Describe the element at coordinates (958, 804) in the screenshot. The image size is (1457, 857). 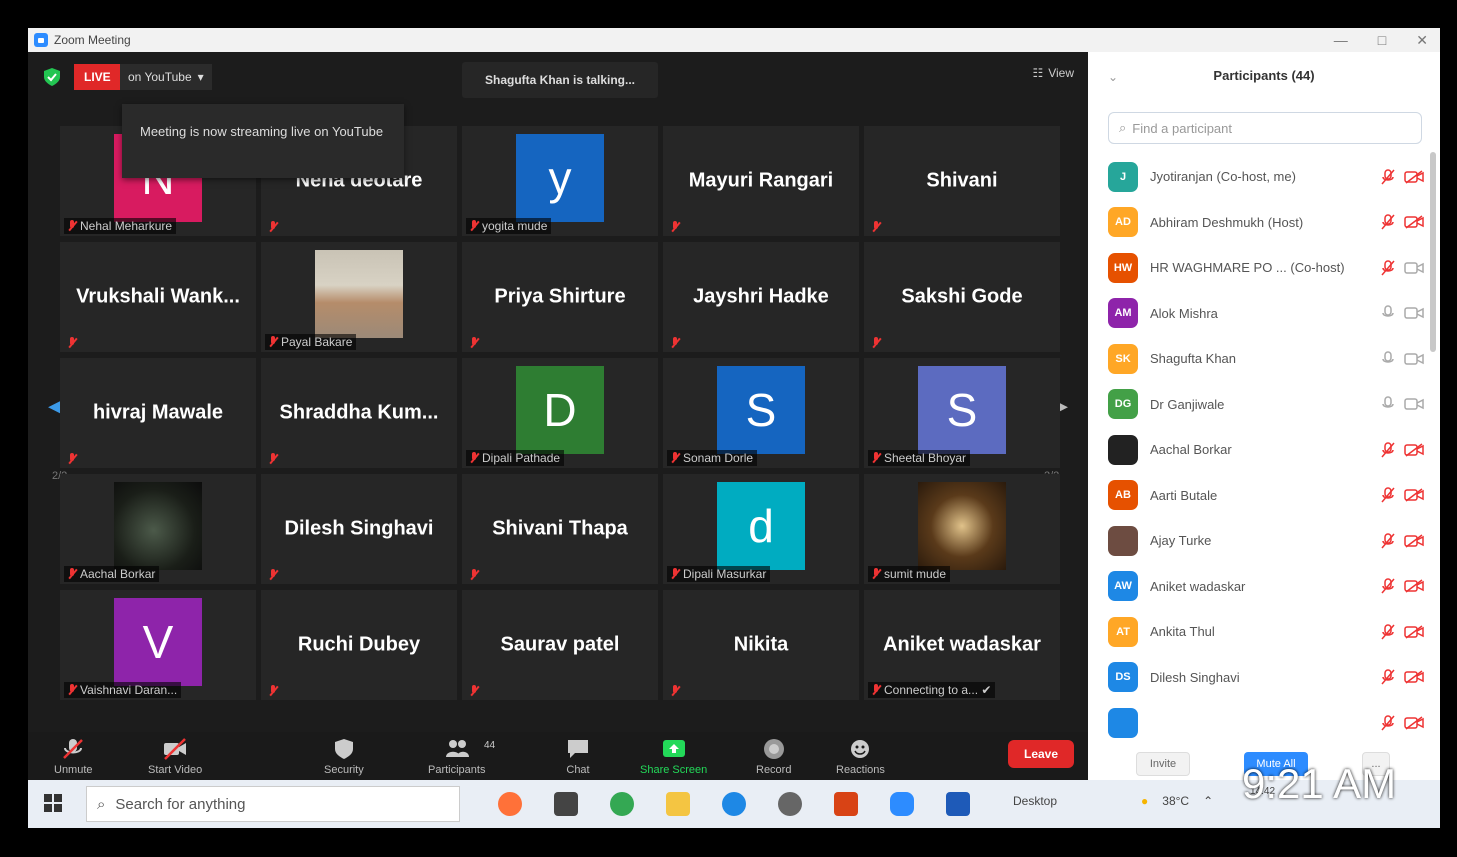
I see `word-icon` at that location.